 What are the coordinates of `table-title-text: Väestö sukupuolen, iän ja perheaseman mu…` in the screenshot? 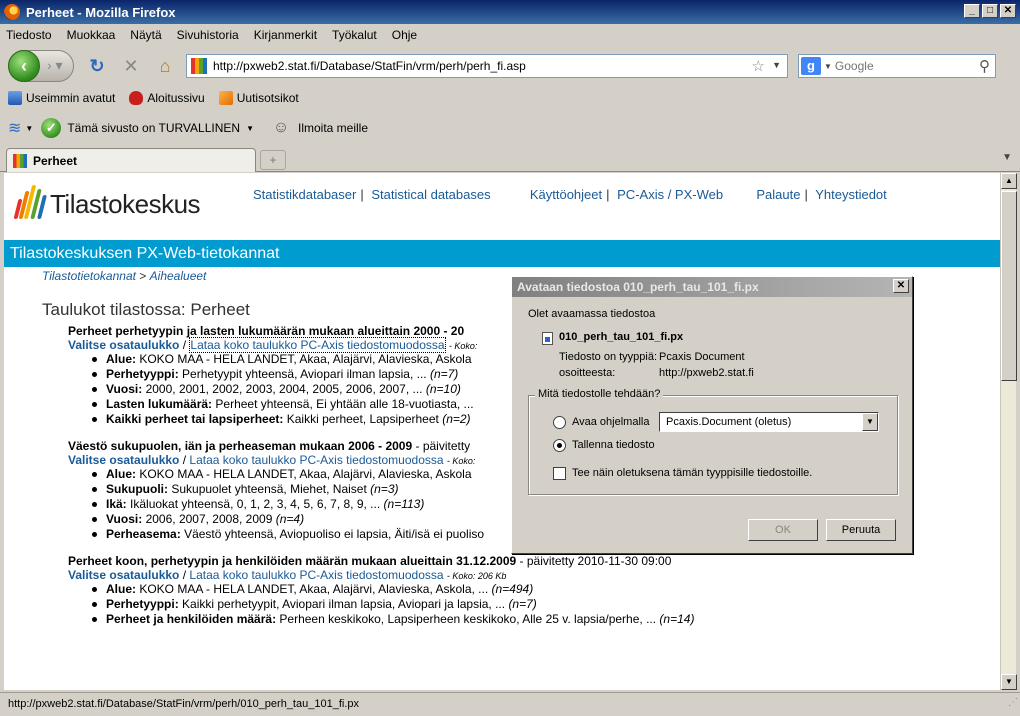 It's located at (240, 446).